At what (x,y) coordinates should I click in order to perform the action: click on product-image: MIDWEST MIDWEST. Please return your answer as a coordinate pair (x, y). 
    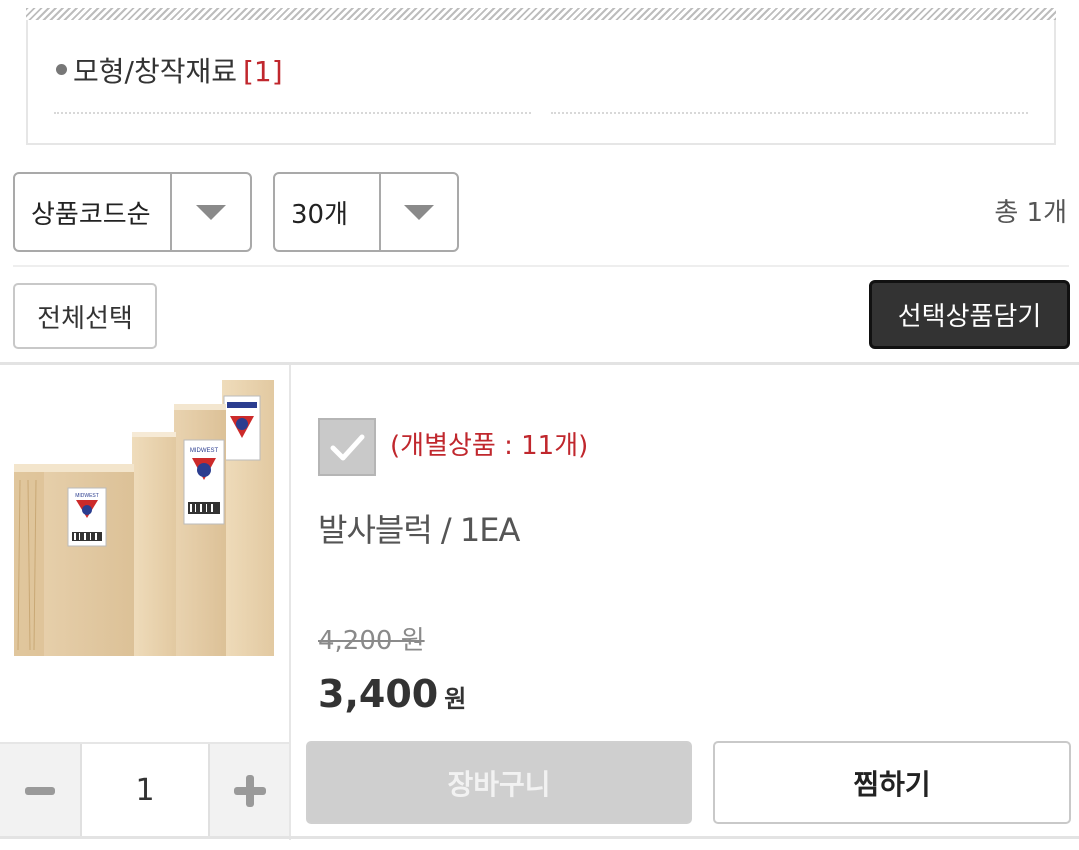
    Looking at the image, I should click on (144, 518).